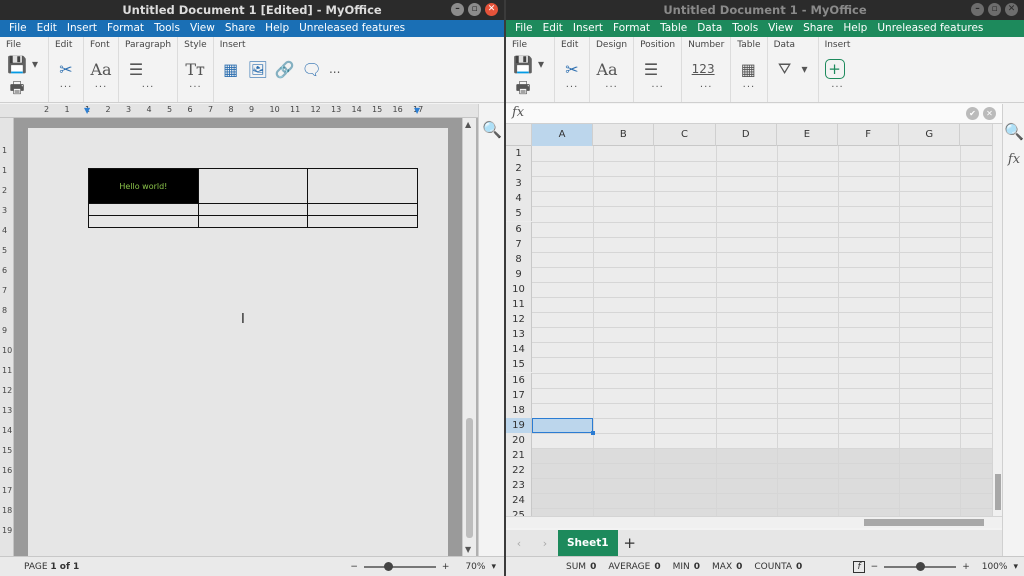  I want to click on row-header-16: 16, so click(519, 380).